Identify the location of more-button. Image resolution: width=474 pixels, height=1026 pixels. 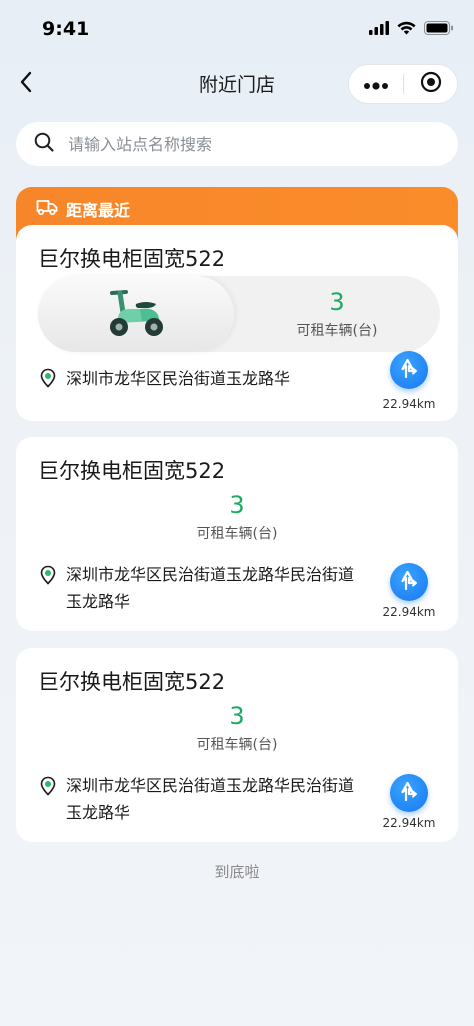
(376, 84).